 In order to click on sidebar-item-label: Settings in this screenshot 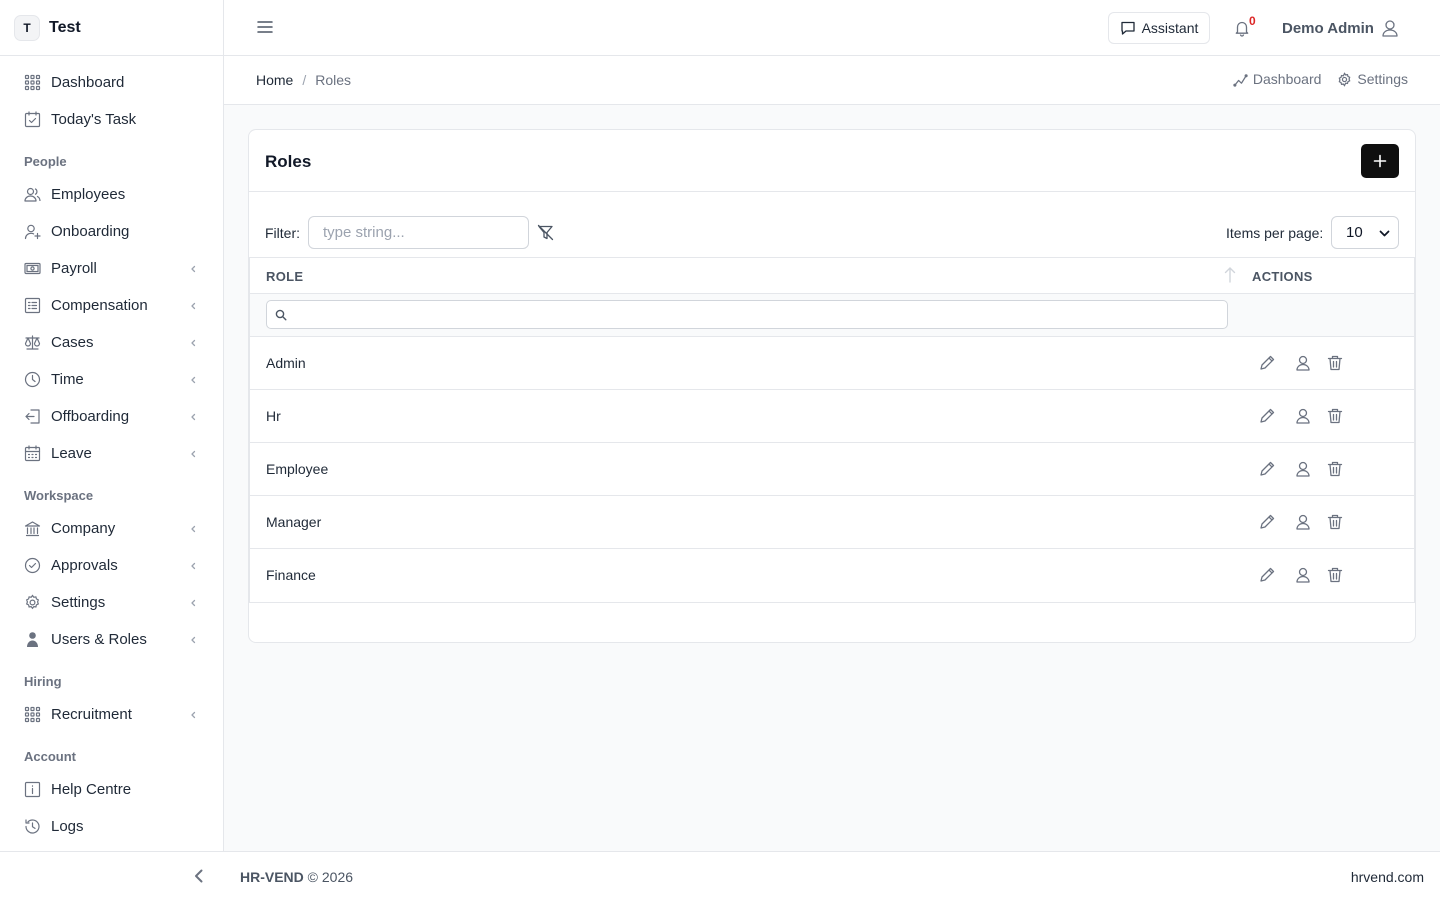, I will do `click(78, 602)`.